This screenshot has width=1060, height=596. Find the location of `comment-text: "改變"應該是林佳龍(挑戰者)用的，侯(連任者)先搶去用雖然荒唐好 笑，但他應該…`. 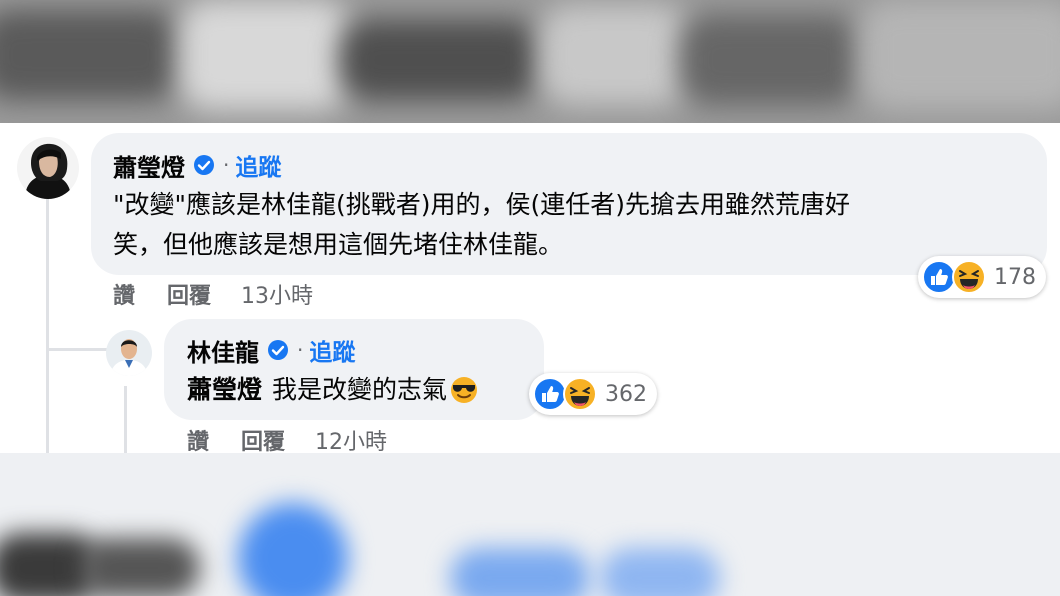

comment-text: "改變"應該是林佳龍(挑戰者)用的，侯(連任者)先搶去用雖然荒唐好 笑，但他應該… is located at coordinates (563, 225).